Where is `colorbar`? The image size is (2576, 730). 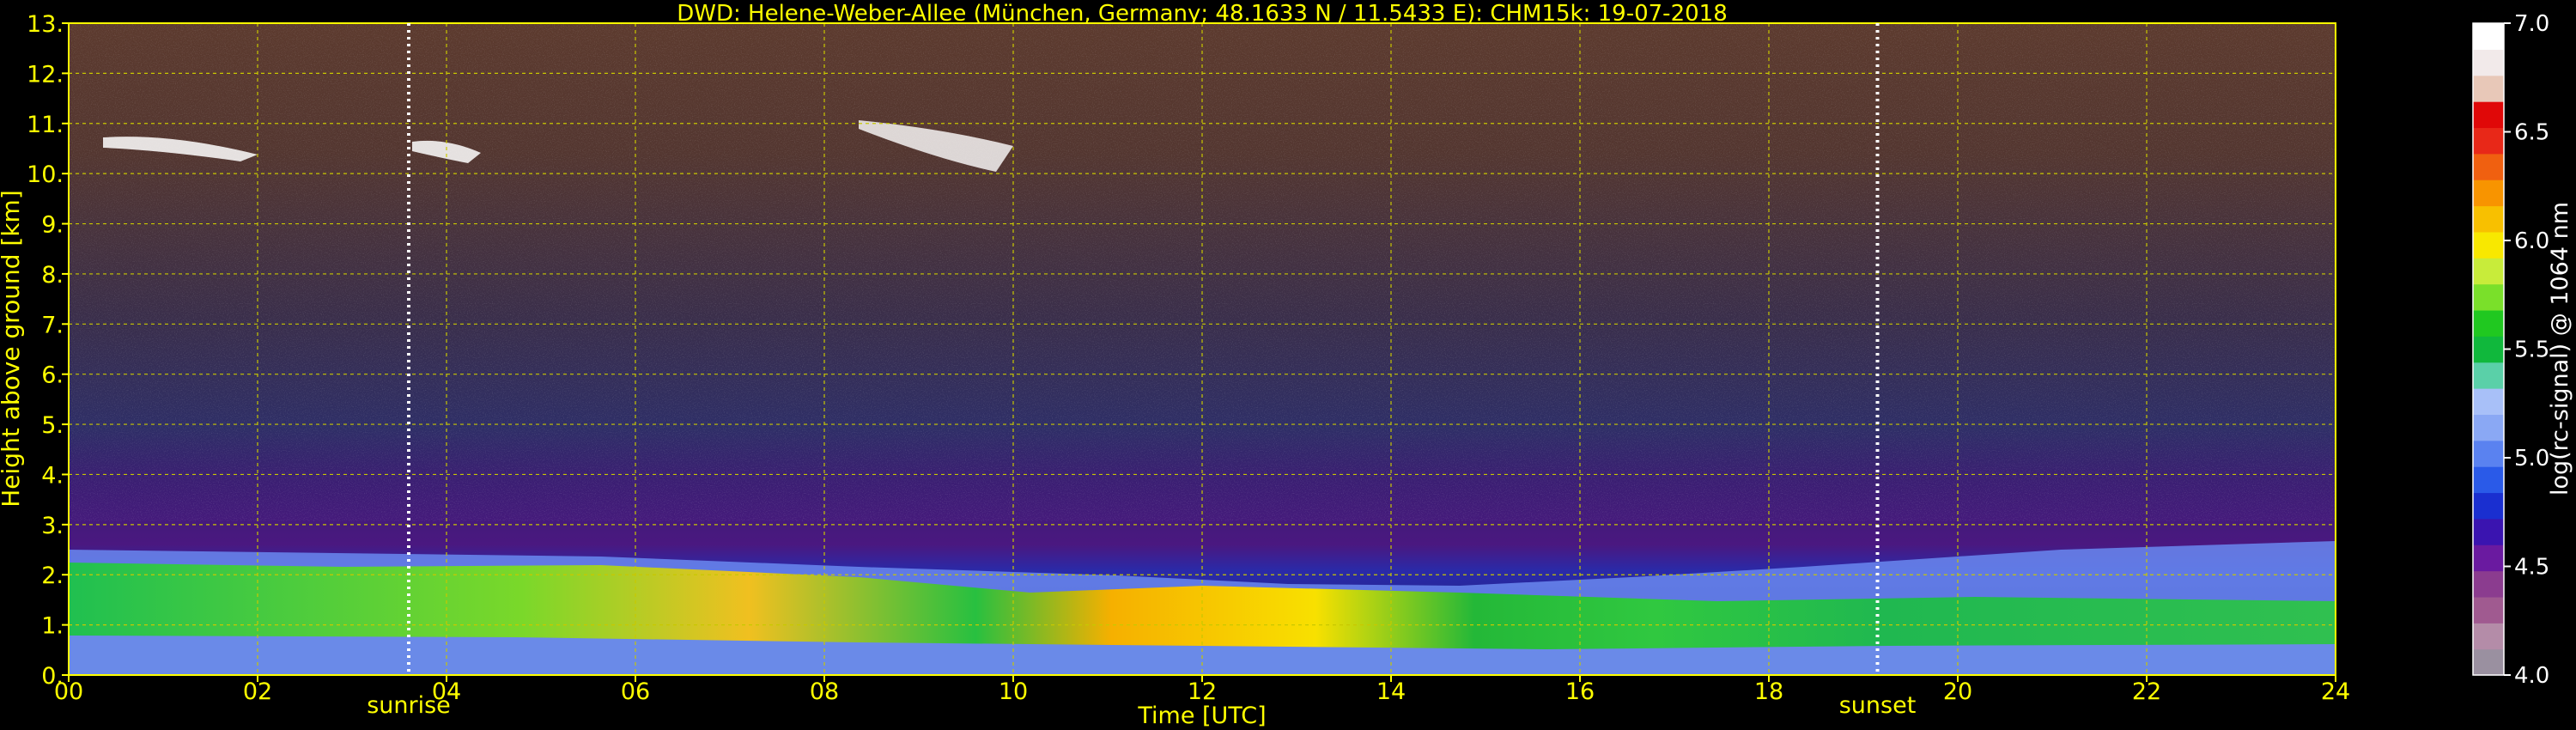
colorbar is located at coordinates (2488, 349).